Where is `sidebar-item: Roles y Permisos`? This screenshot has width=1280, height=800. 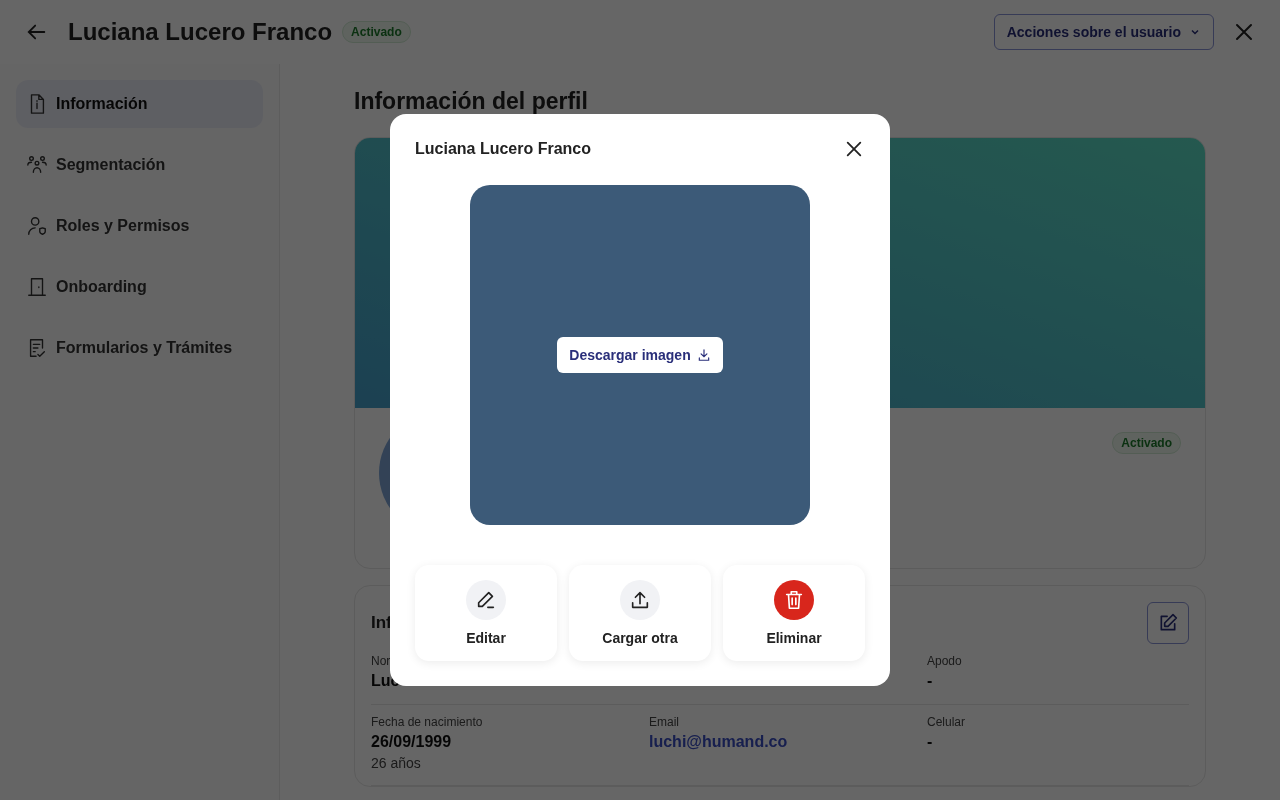
sidebar-item: Roles y Permisos is located at coordinates (139, 226).